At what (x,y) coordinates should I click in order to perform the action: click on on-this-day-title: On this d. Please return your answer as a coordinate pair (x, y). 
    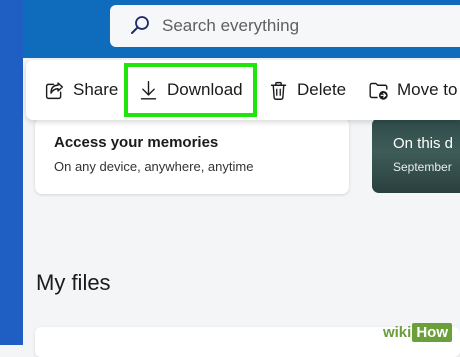
    Looking at the image, I should click on (423, 143).